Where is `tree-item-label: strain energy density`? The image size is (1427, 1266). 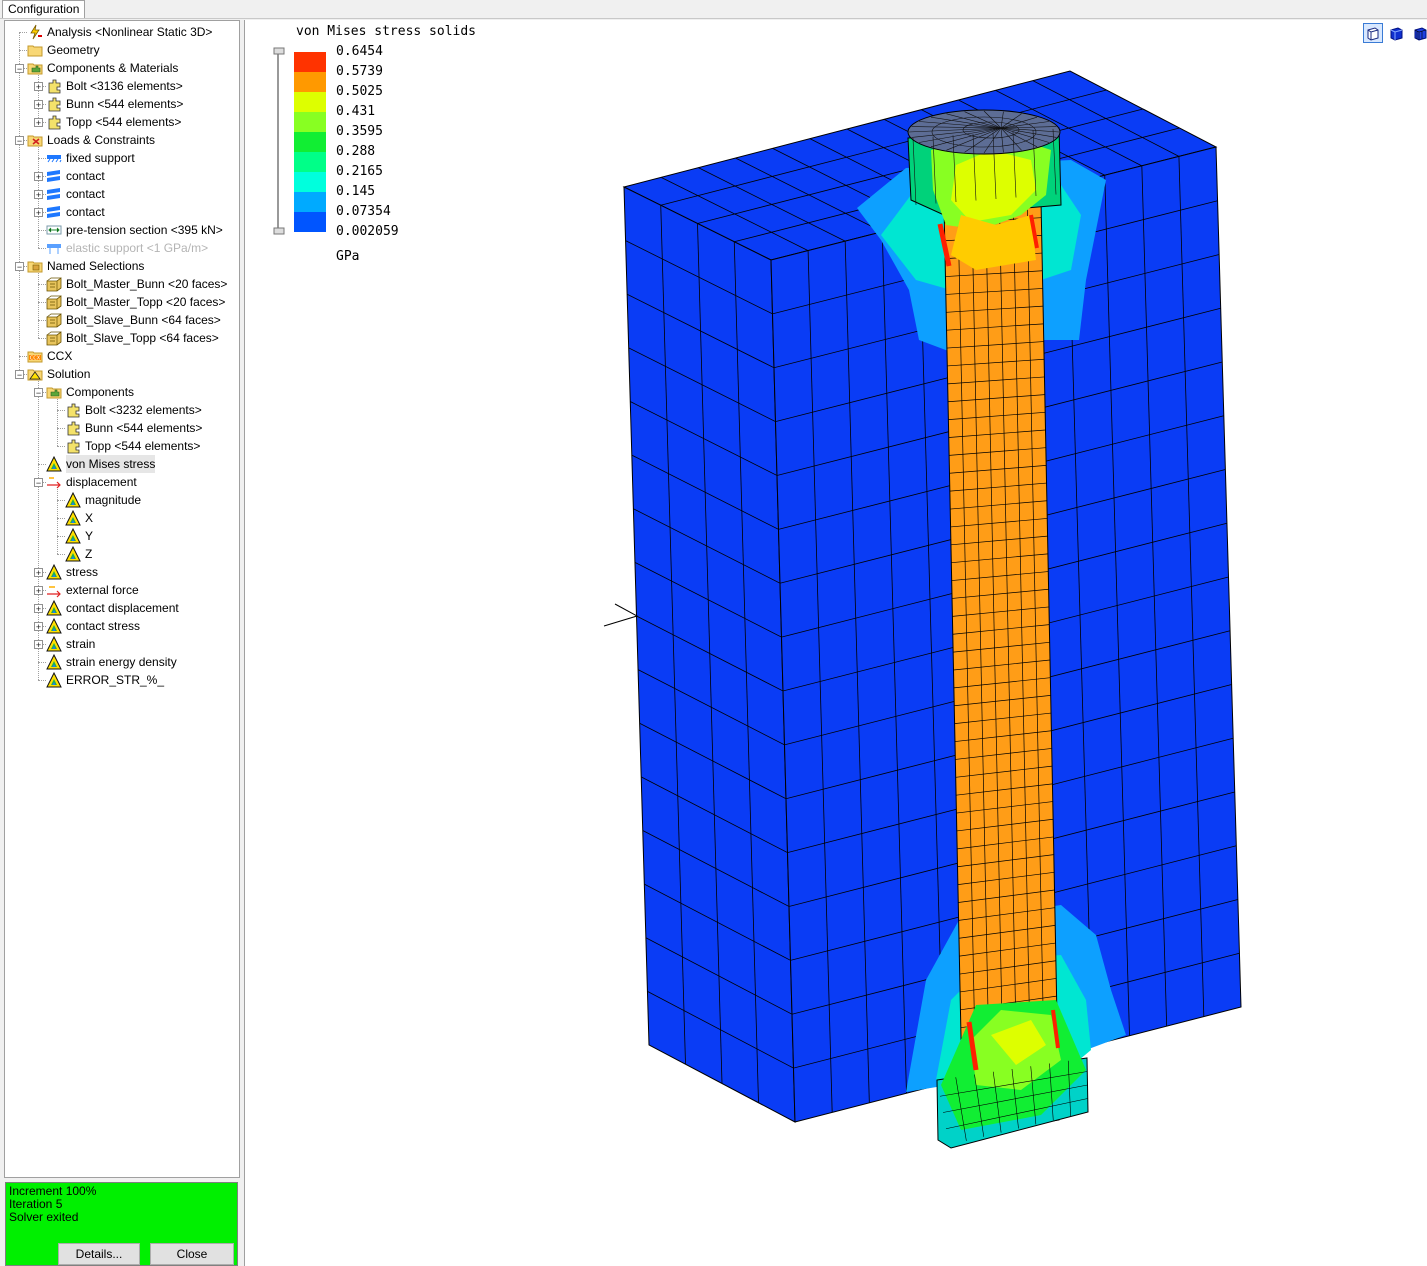 tree-item-label: strain energy density is located at coordinates (121, 662).